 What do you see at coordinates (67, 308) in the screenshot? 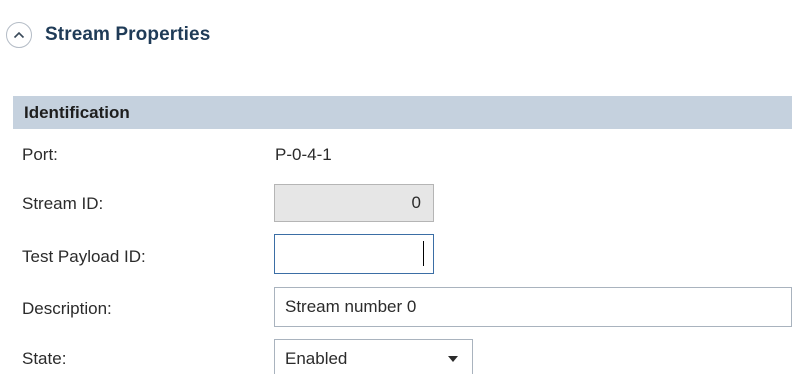
I see `description-label: Description:` at bounding box center [67, 308].